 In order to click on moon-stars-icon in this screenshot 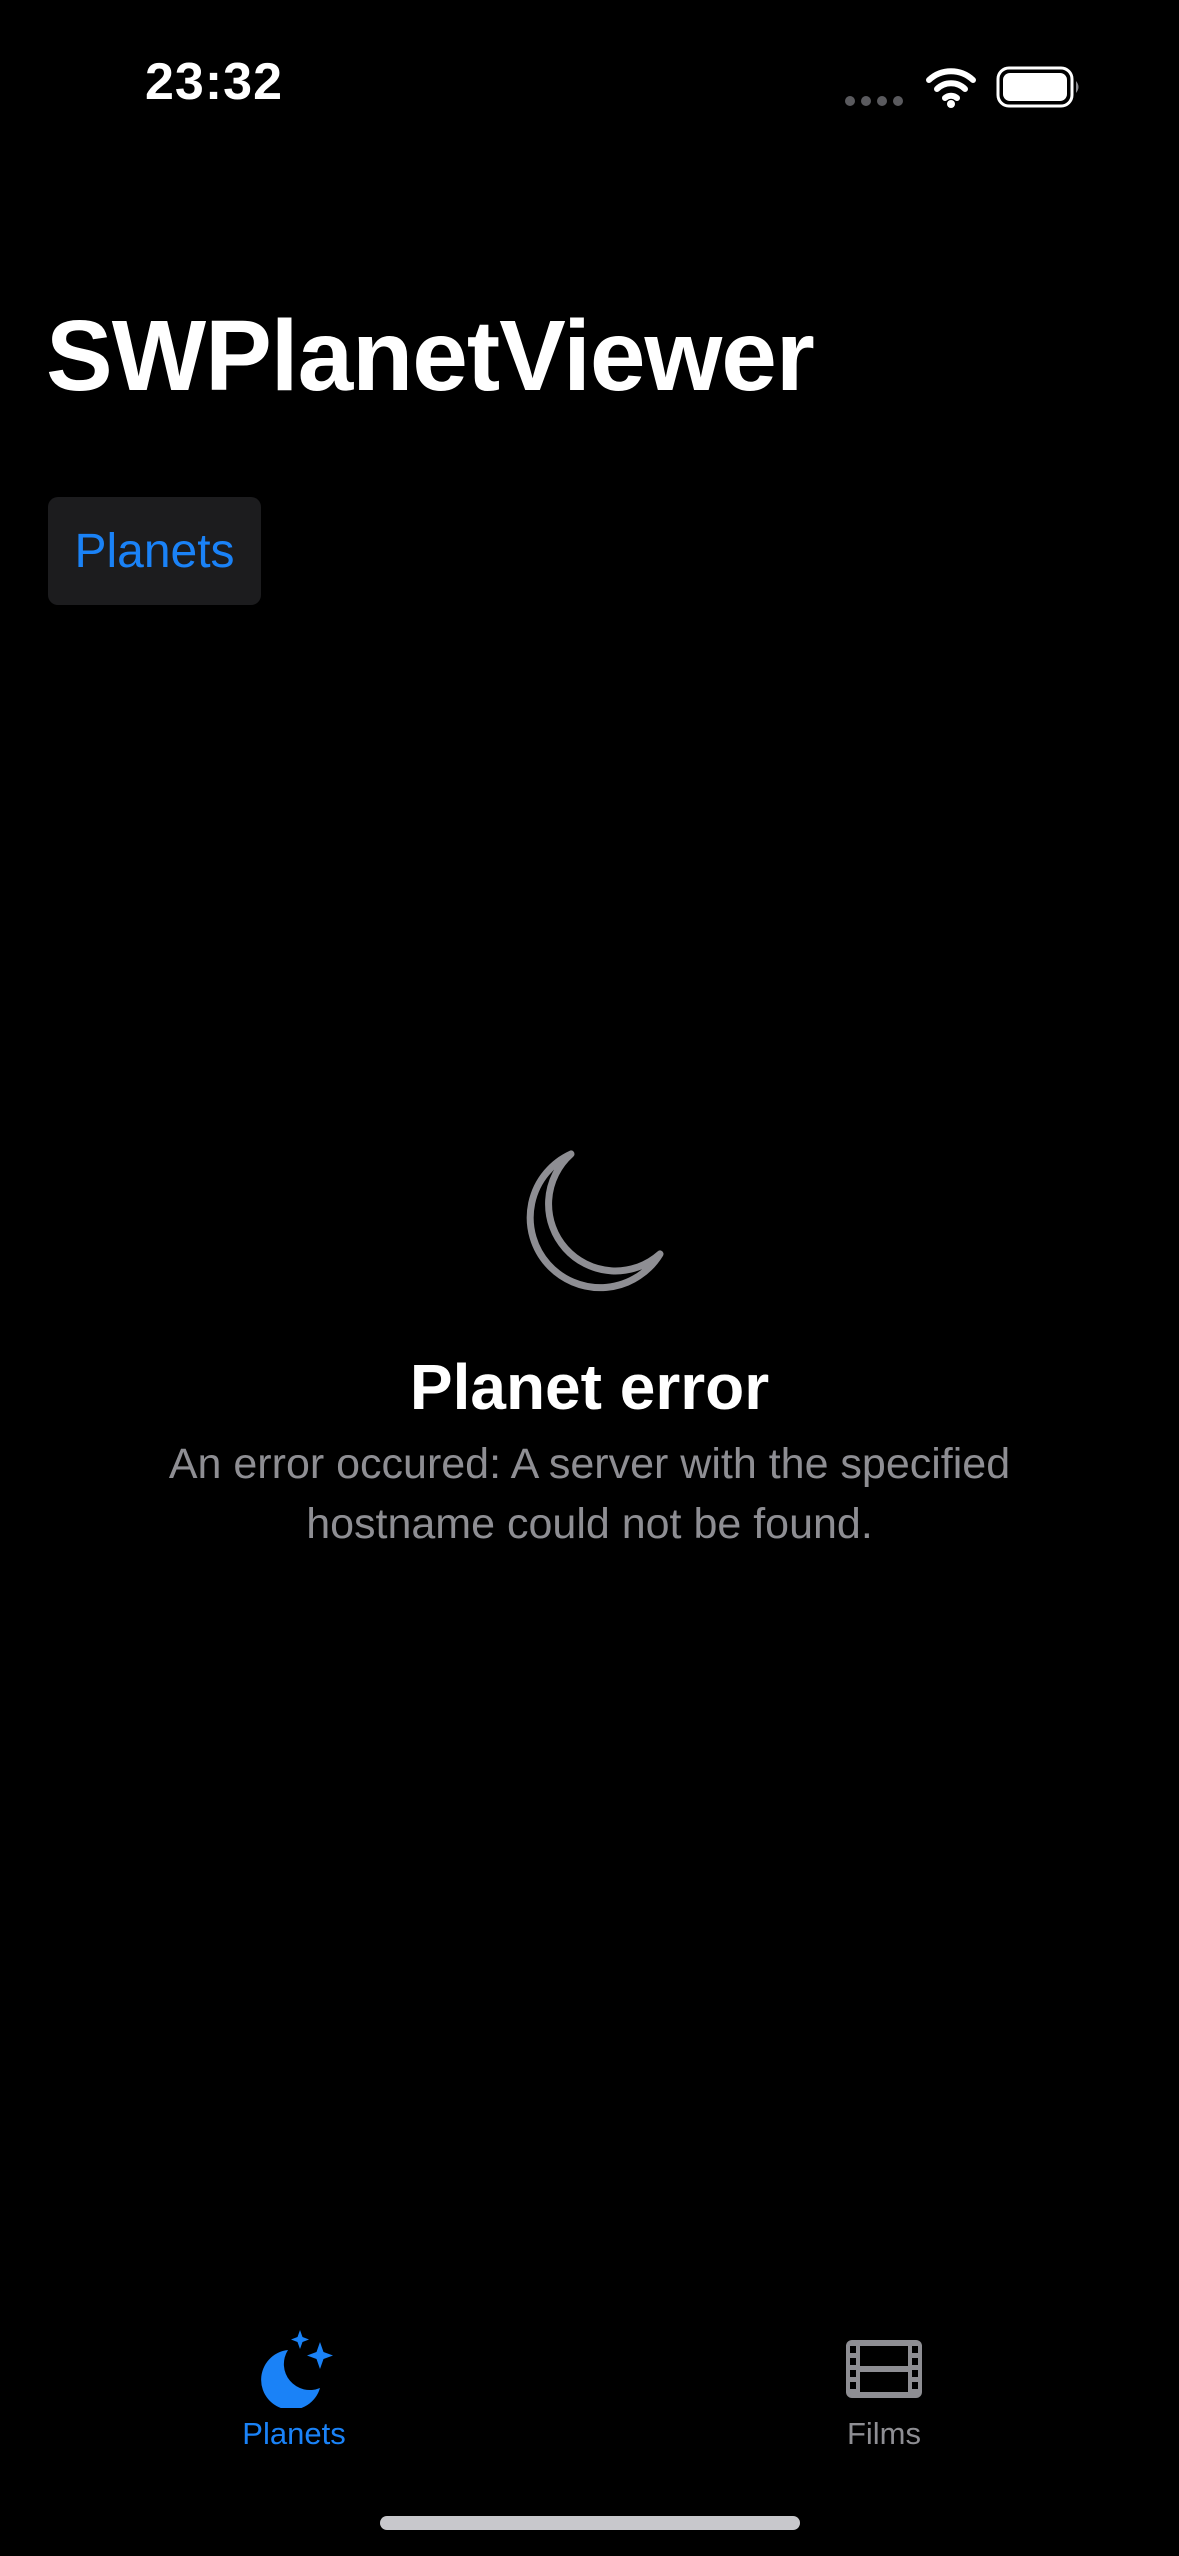, I will do `click(297, 2369)`.